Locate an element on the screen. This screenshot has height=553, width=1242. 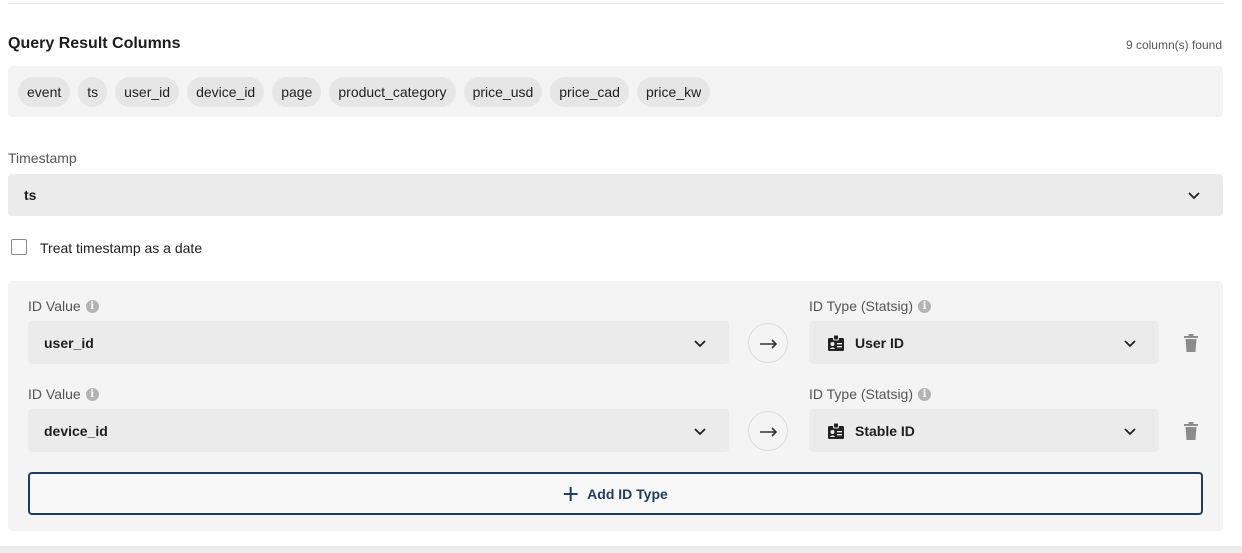
section-title: Query Result Columns is located at coordinates (94, 43).